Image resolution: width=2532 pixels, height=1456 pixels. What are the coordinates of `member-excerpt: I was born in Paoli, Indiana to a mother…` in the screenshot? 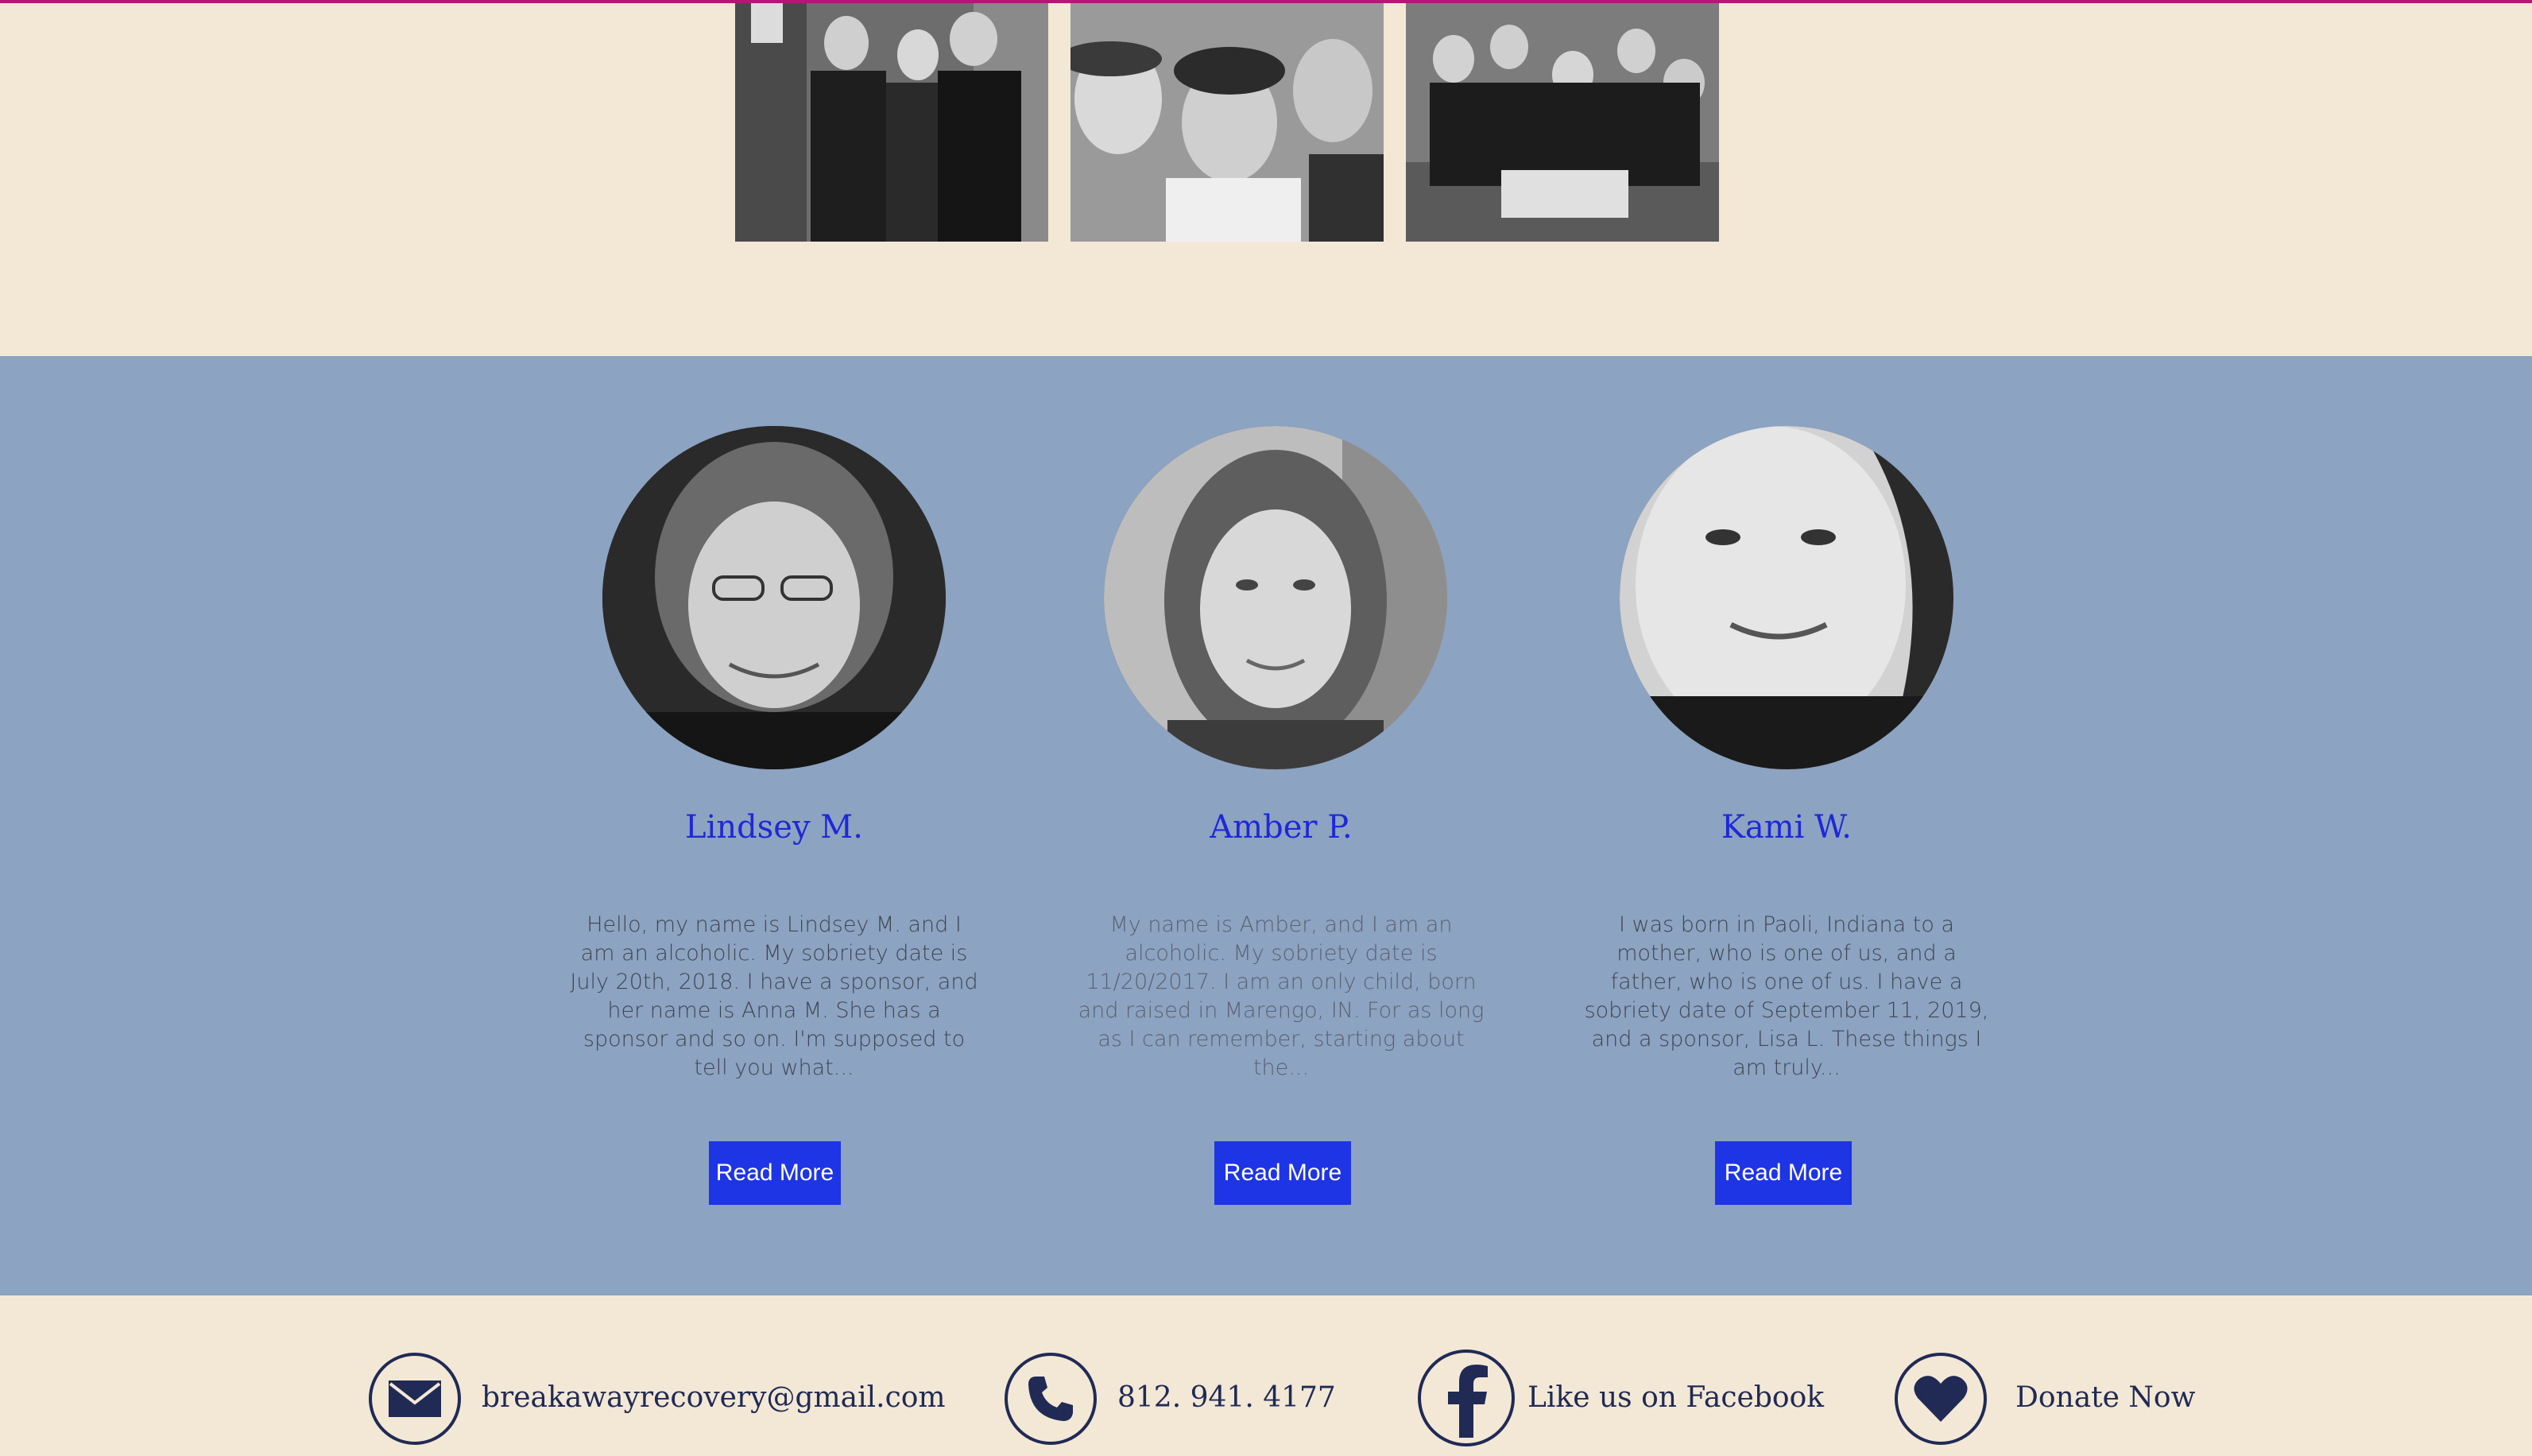 It's located at (1786, 996).